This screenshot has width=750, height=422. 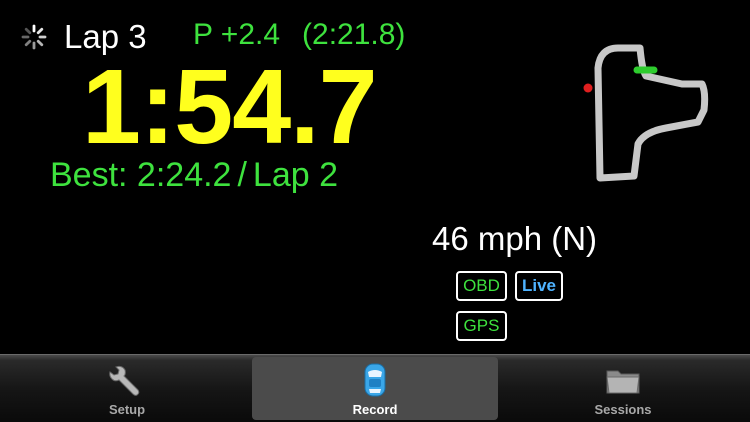 I want to click on start-marker, so click(x=588, y=88).